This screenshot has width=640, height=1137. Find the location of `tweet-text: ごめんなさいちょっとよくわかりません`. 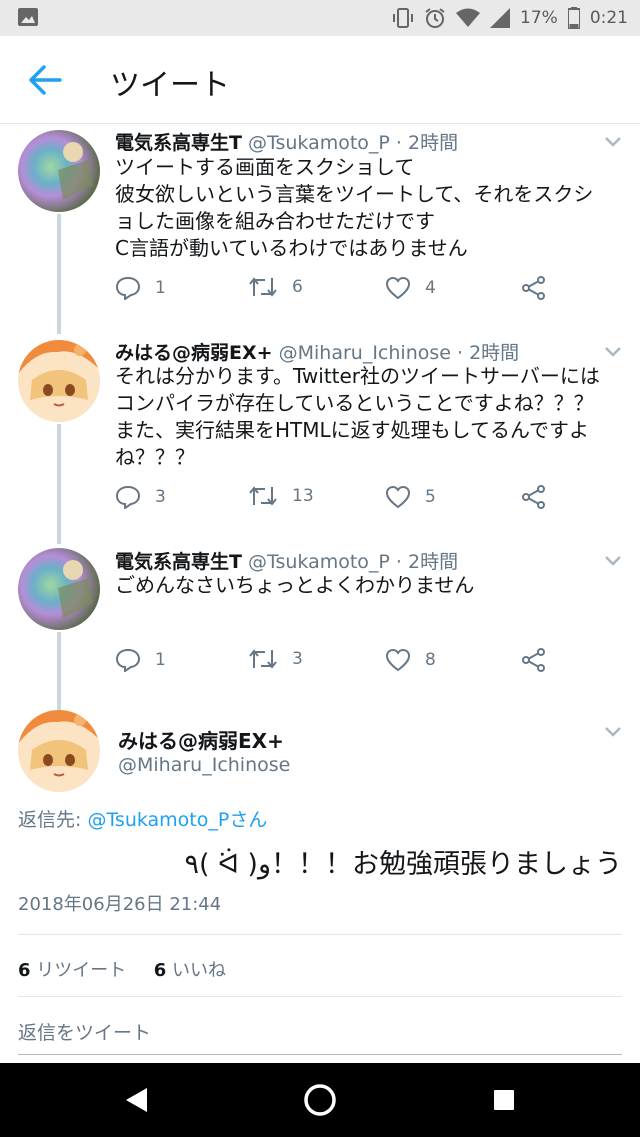

tweet-text: ごめんなさいちょっとよくわかりません is located at coordinates (370, 585).